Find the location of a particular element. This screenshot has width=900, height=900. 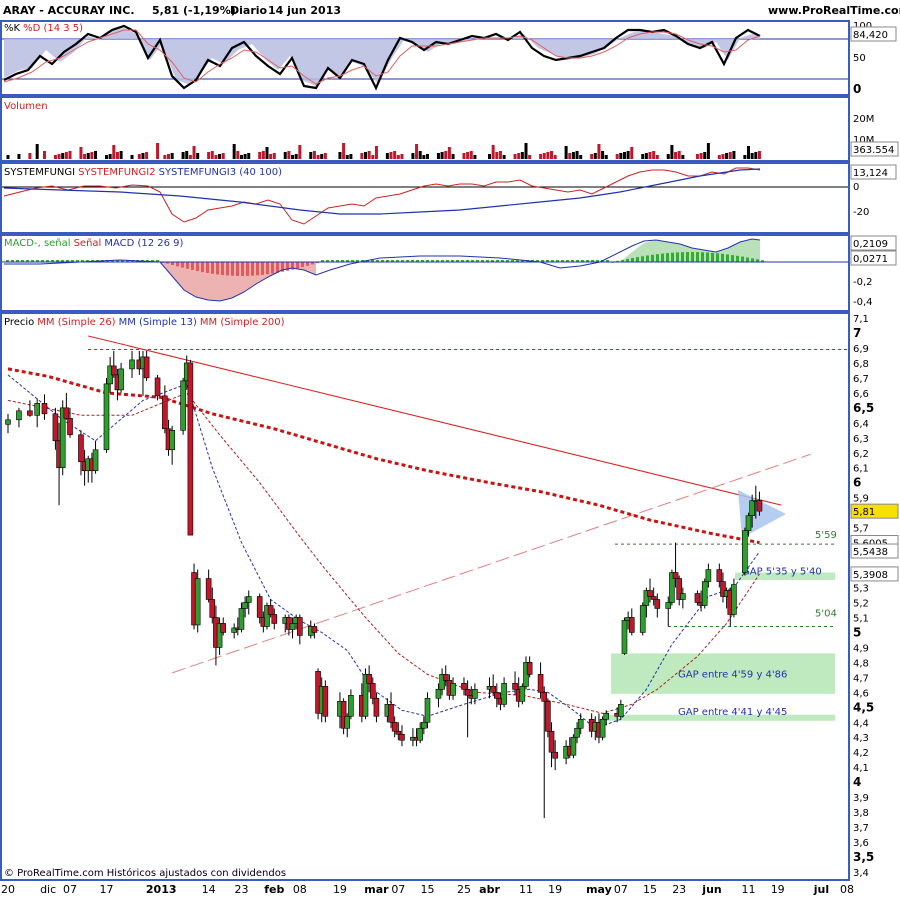

stochastic-legend: %K %D (14 3 5) is located at coordinates (43, 28).